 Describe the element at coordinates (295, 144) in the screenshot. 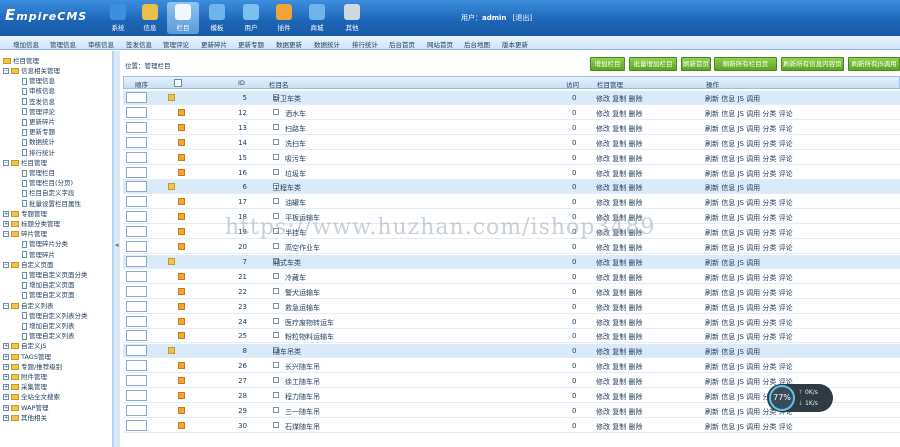

I see `column-name-link: 洗扫车` at that location.